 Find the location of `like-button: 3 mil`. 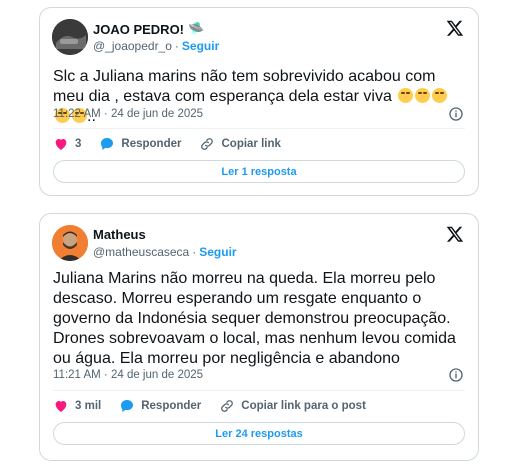

like-button: 3 mil is located at coordinates (77, 406).